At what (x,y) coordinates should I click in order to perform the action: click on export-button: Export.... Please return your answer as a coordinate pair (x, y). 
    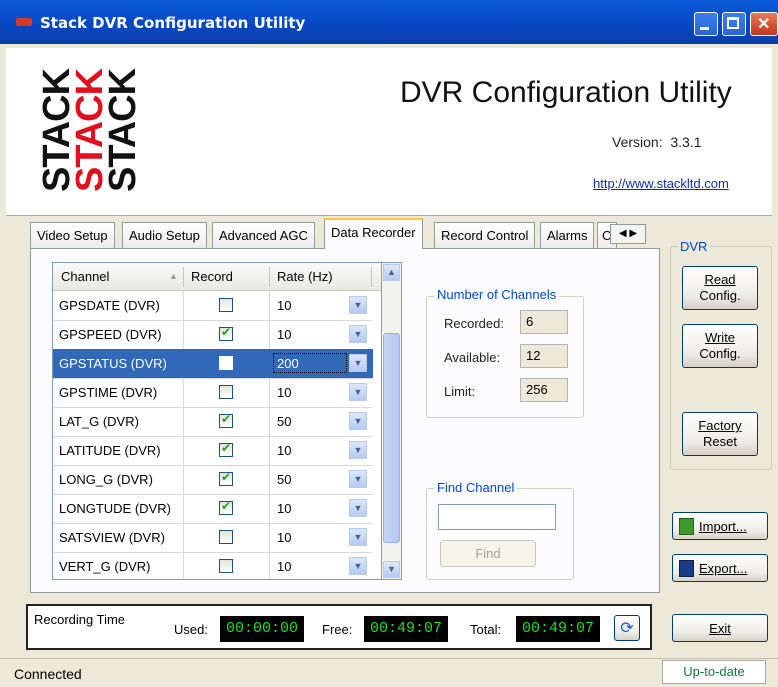
    Looking at the image, I should click on (720, 568).